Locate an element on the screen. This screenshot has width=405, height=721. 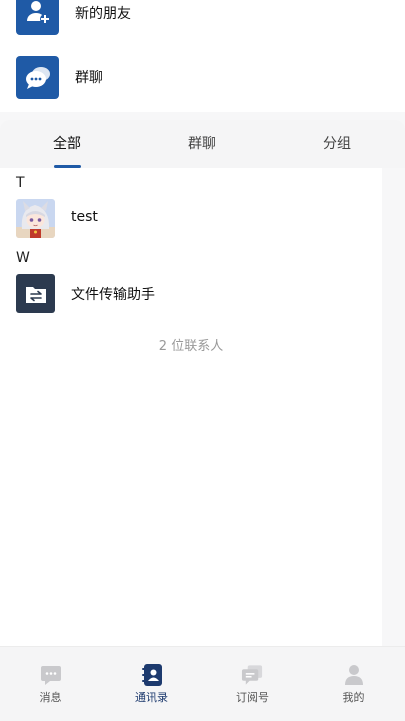
tab-categories: 分组 is located at coordinates (337, 144).